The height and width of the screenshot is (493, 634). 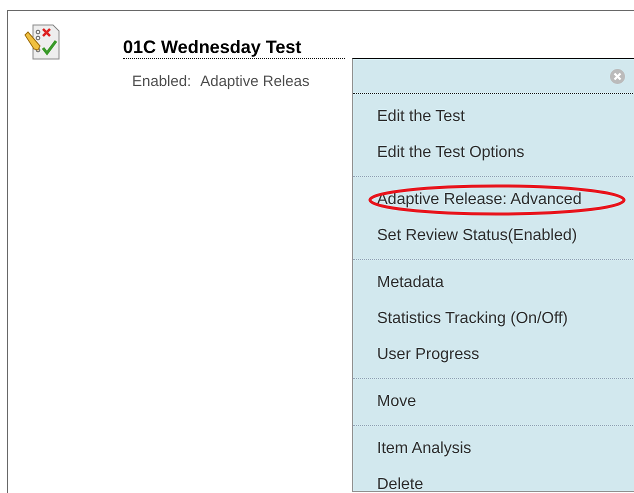 I want to click on close-icon, so click(x=617, y=76).